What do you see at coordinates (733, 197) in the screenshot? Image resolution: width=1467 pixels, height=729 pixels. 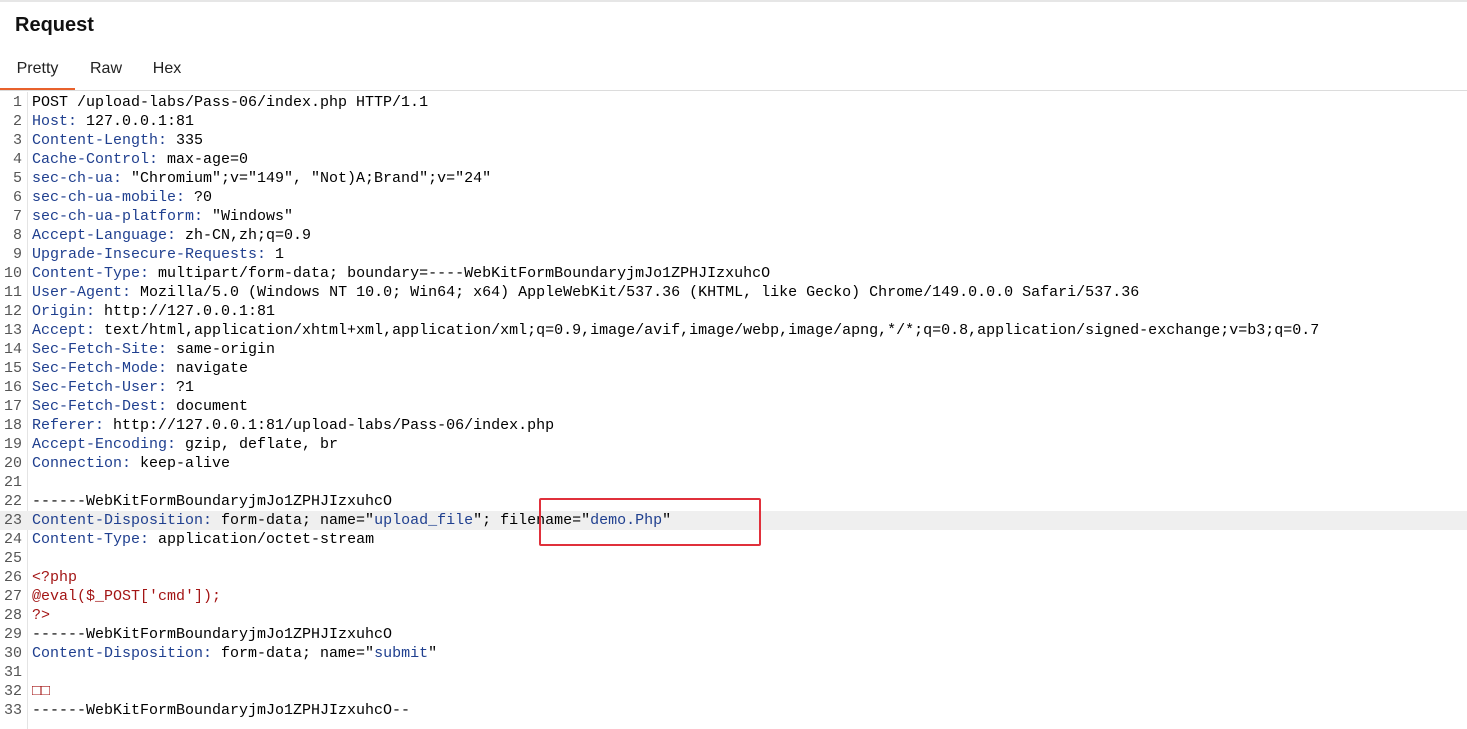 I see `code-line: 6 sec-ch-ua-mobile: ?0` at bounding box center [733, 197].